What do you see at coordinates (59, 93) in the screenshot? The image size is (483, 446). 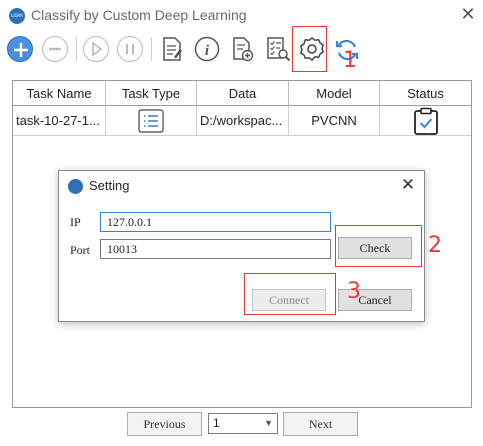 I see `column-header-task-name: Task Name` at bounding box center [59, 93].